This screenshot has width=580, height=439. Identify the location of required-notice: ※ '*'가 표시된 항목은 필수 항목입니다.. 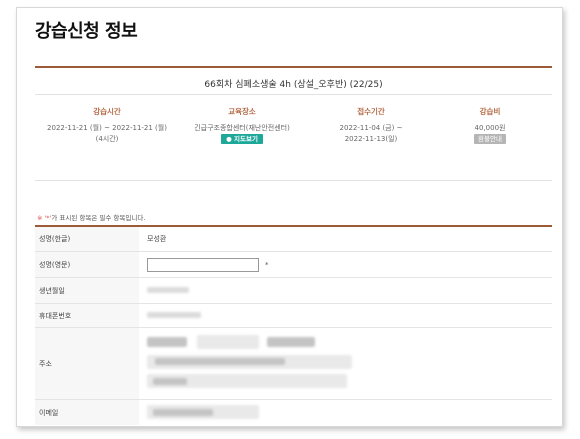
(91, 217).